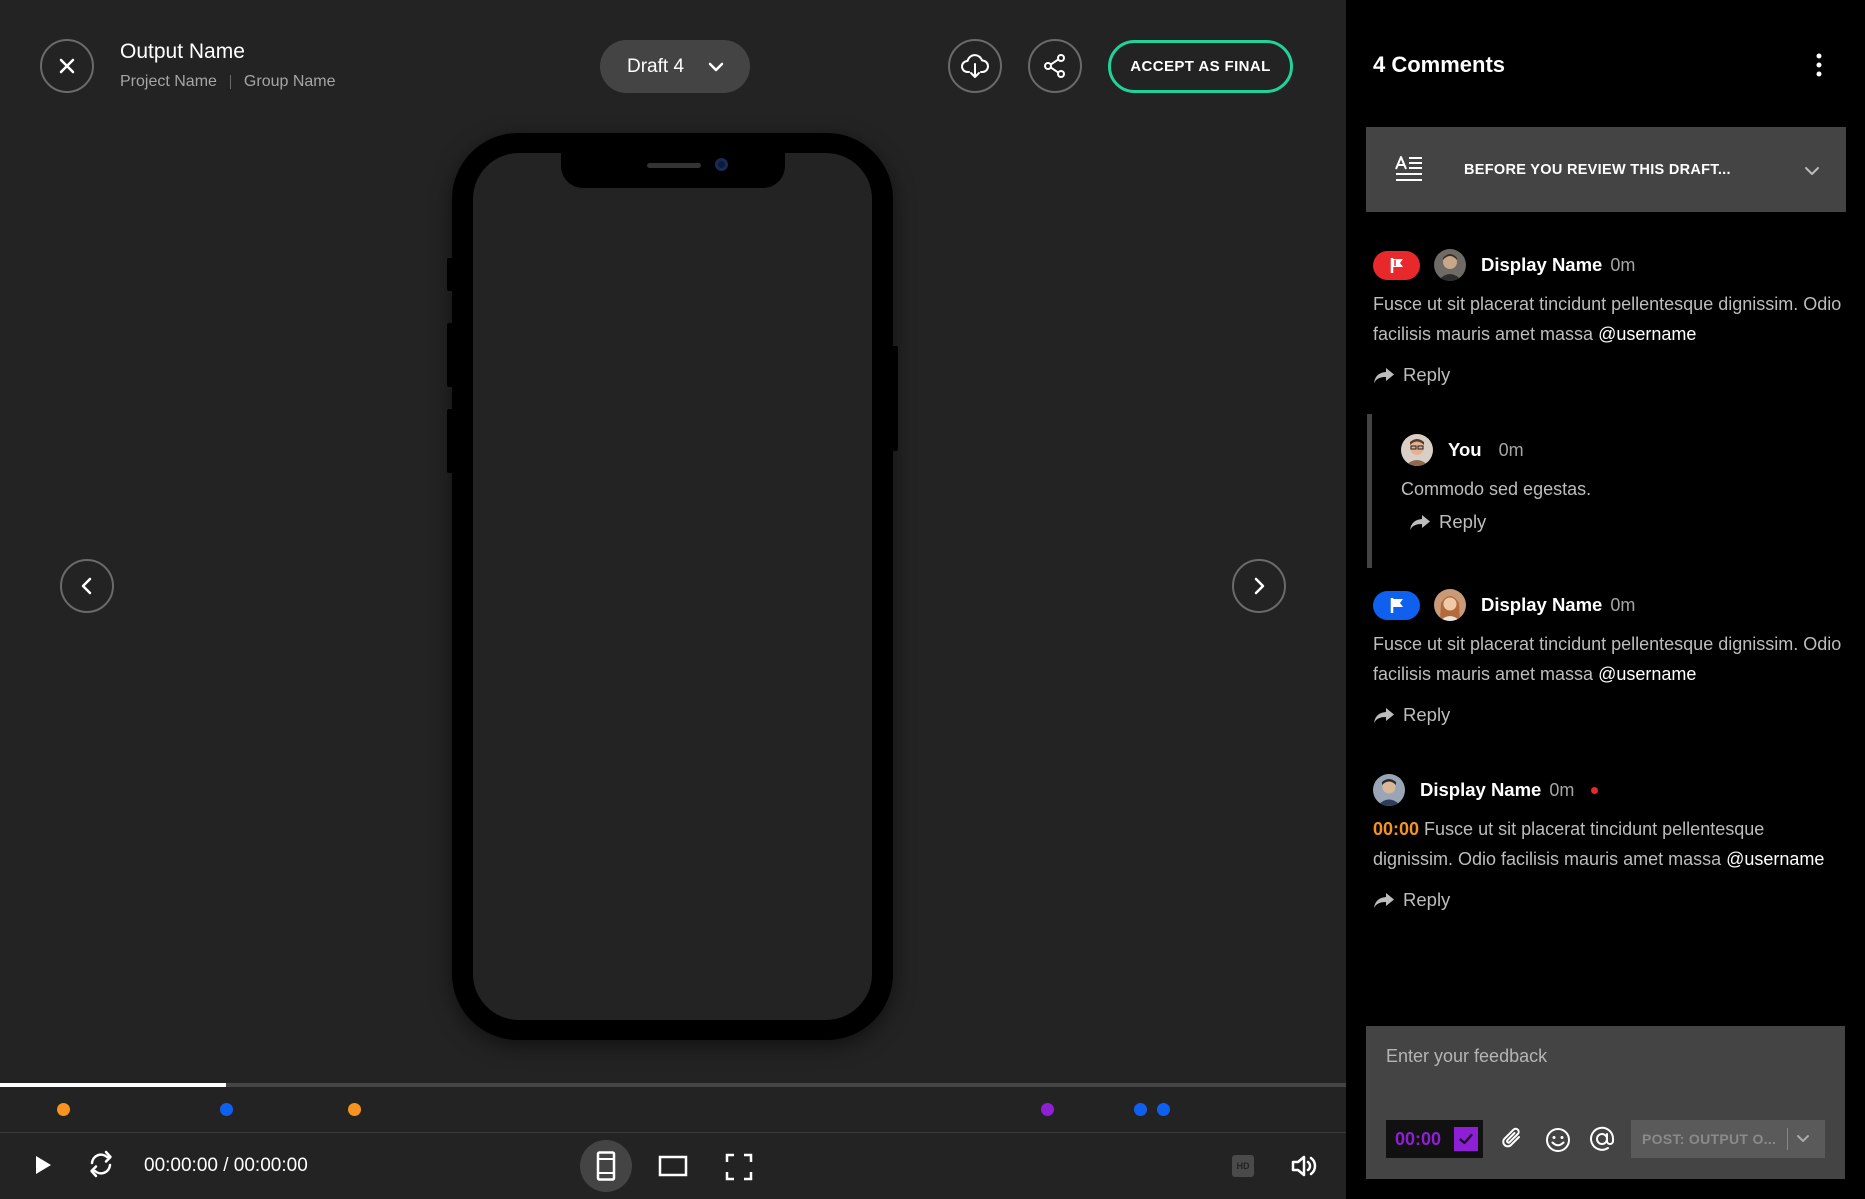 The image size is (1865, 1199). I want to click on close-button, so click(67, 66).